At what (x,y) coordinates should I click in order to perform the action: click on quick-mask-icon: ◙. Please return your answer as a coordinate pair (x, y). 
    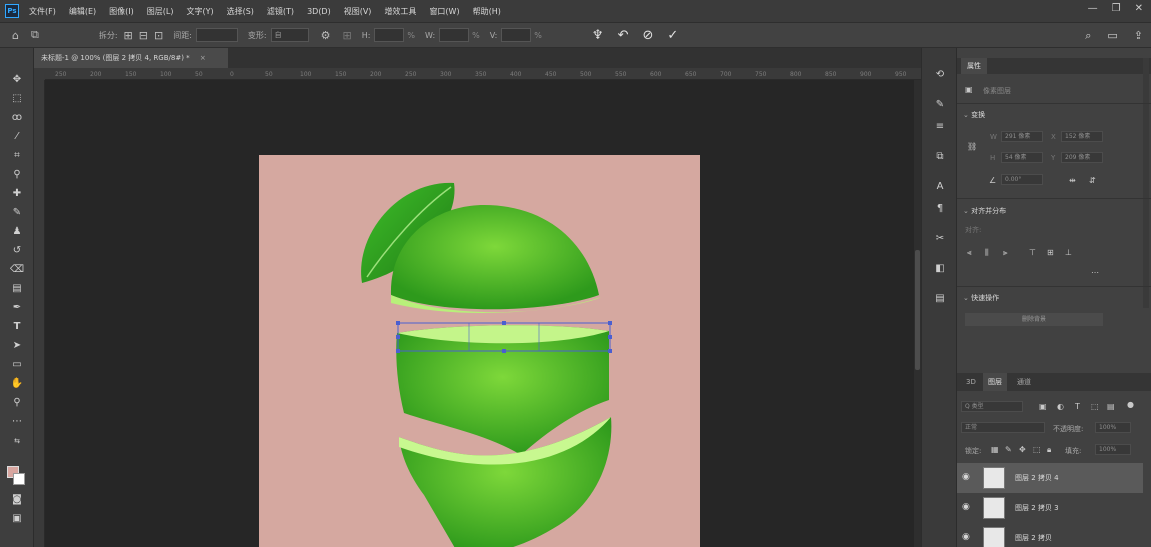
    Looking at the image, I should click on (17, 500).